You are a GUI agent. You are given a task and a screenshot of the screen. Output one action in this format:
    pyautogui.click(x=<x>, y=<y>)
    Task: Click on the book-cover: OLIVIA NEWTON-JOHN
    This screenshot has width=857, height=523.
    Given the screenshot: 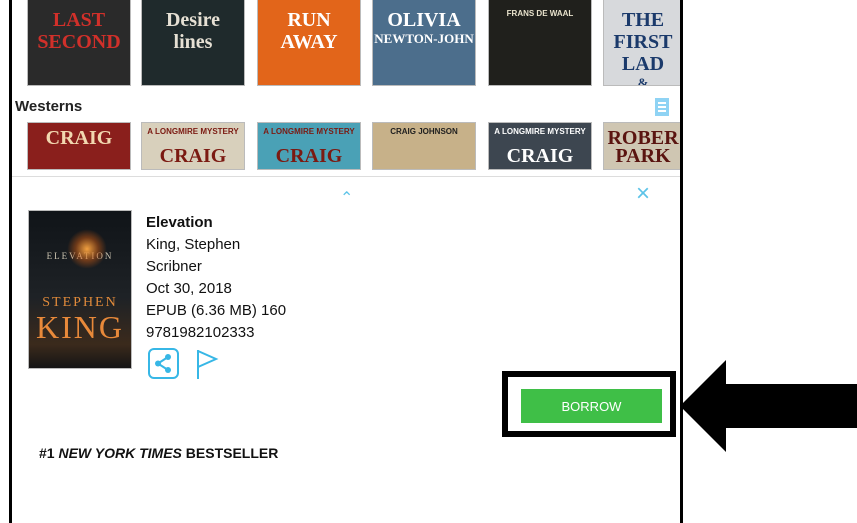 What is the action you would take?
    pyautogui.click(x=424, y=43)
    